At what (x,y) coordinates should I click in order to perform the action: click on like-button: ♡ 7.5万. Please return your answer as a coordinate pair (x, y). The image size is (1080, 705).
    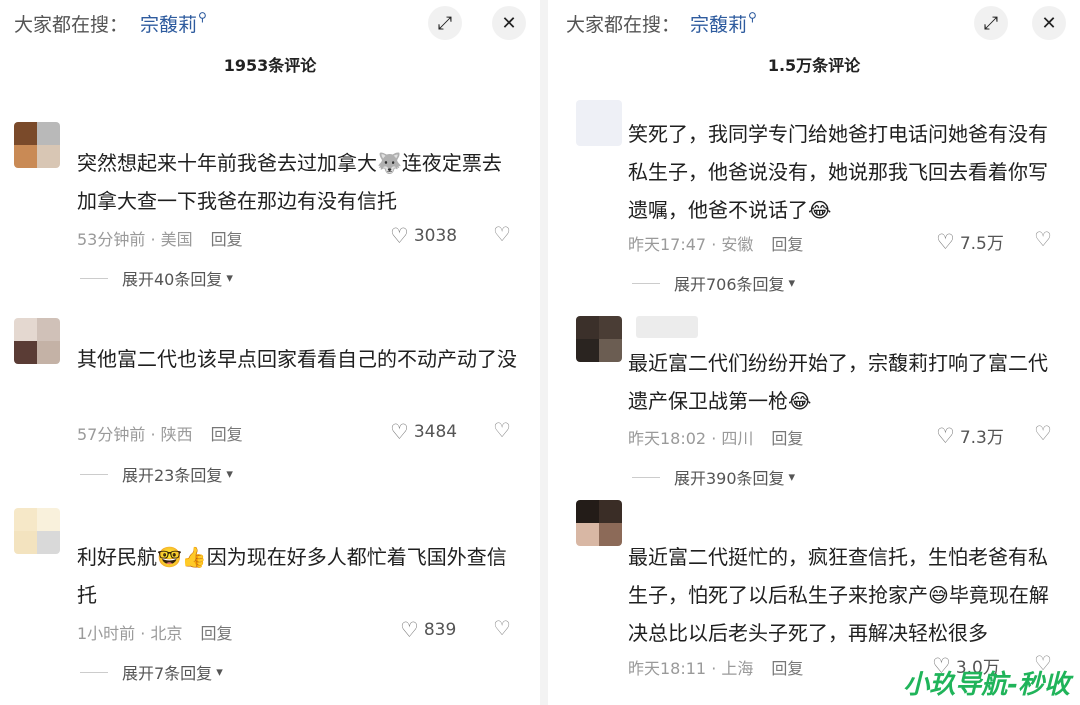
    Looking at the image, I should click on (970, 242).